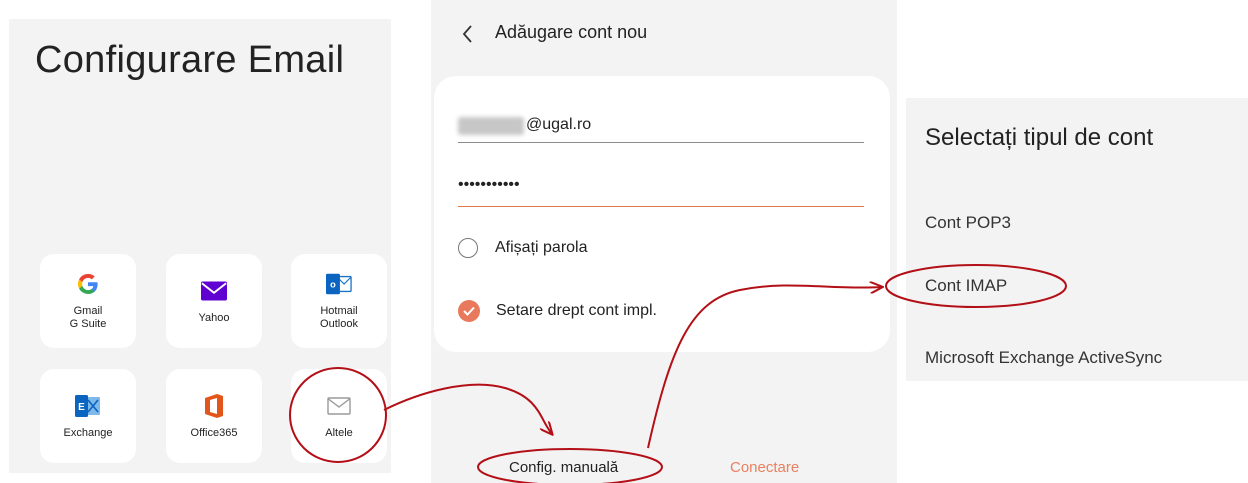 This screenshot has height=483, width=1248. I want to click on show-password-label: Afișați parola, so click(541, 247).